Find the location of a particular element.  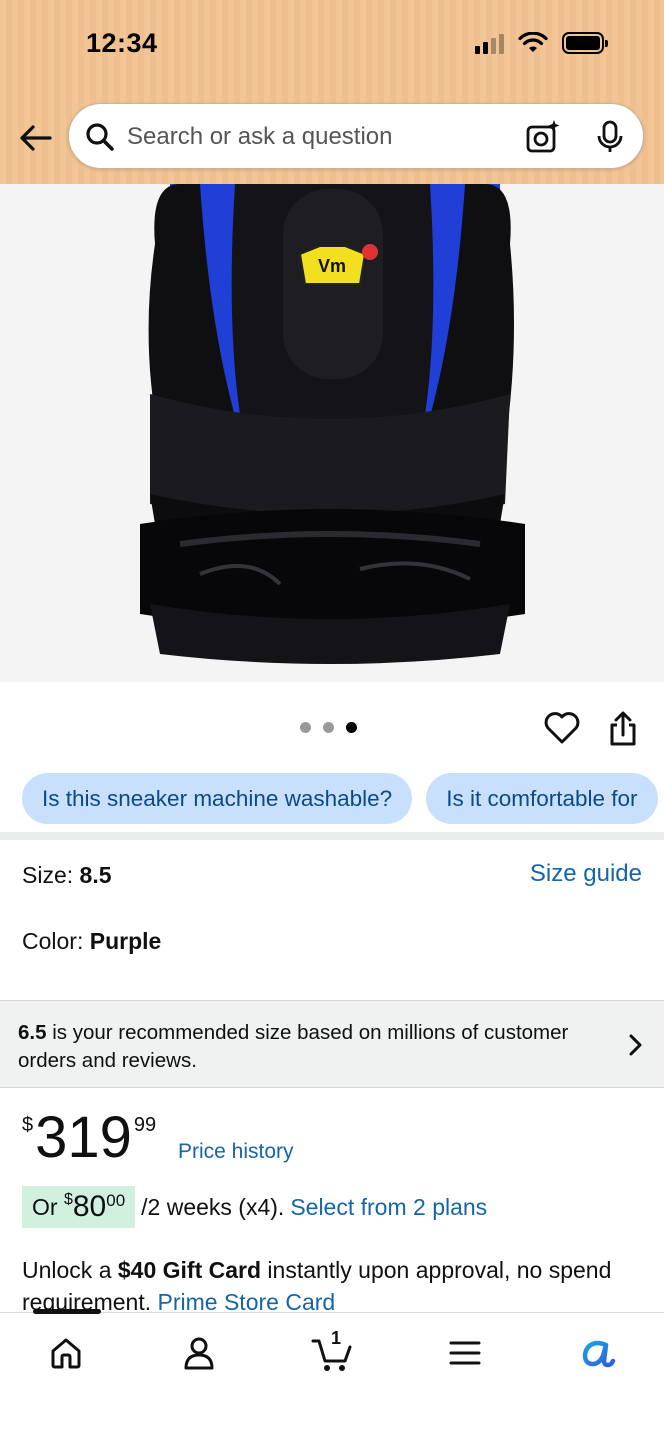

share-icon is located at coordinates (623, 729).